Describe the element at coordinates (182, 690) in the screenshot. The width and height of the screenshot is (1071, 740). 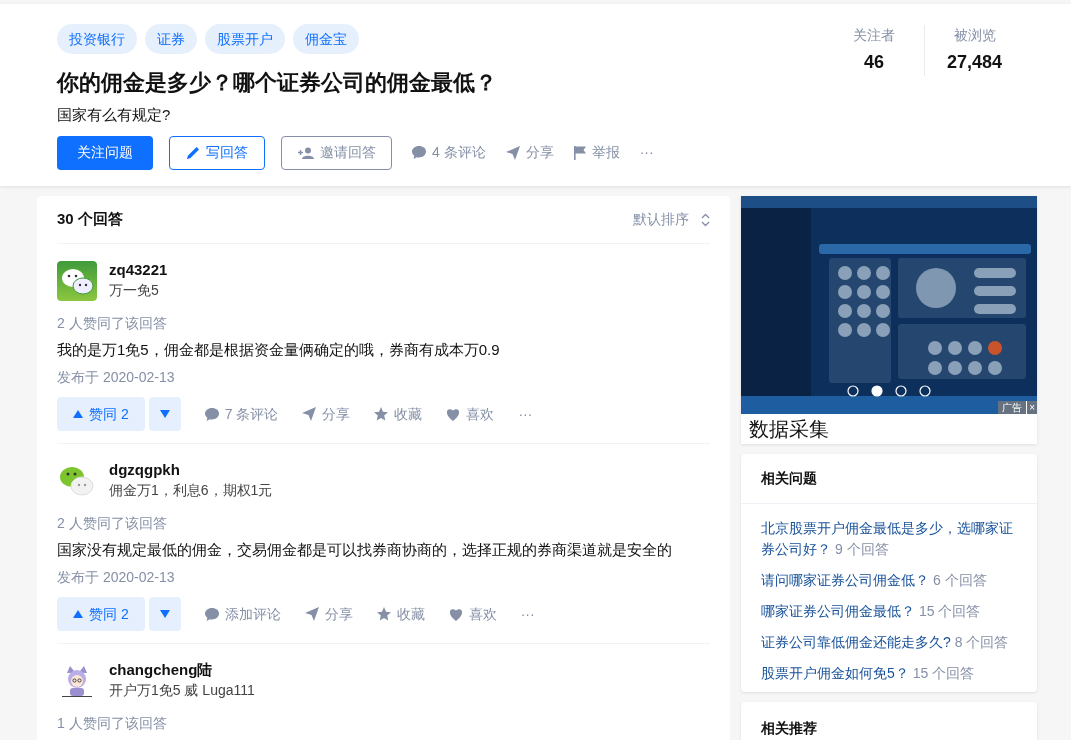
I see `author-bio: 开户万1免5 威 Luga111` at that location.